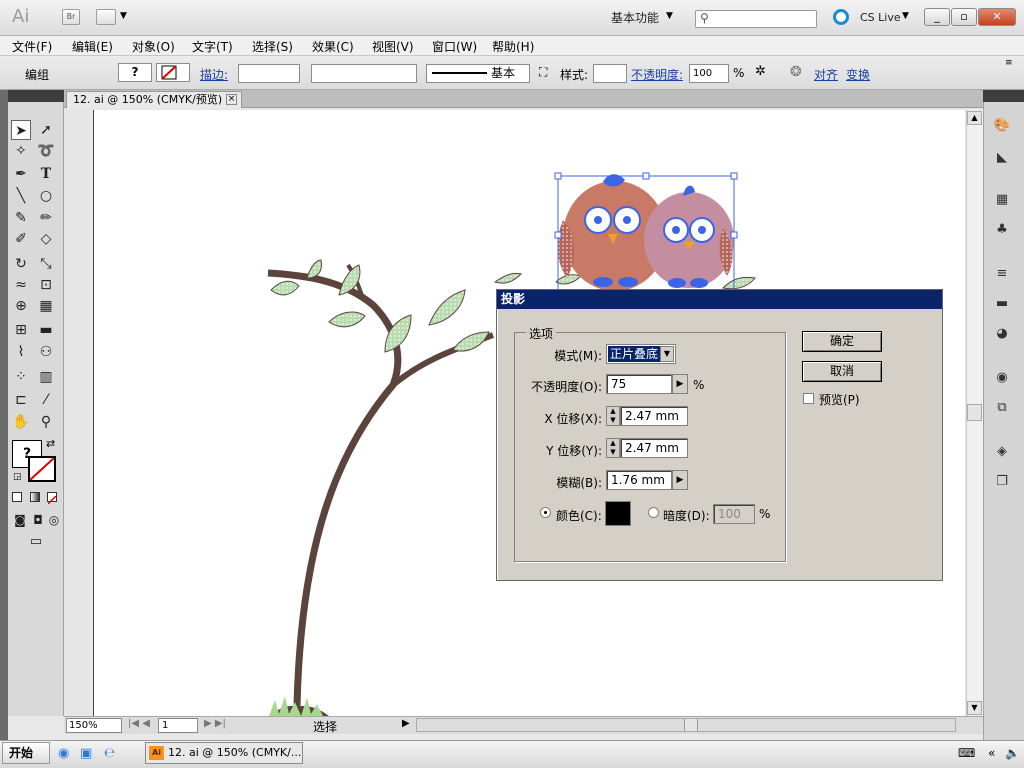  I want to click on opacity-field: 100, so click(709, 73).